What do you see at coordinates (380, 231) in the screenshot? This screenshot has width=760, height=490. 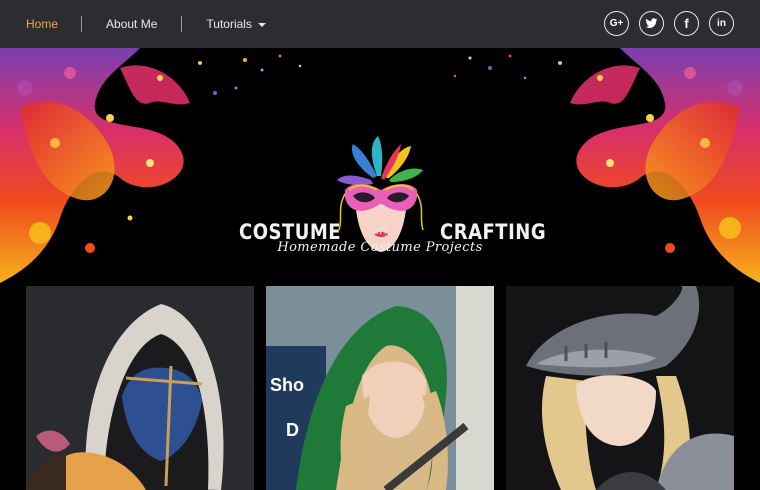 I see `logo-subtitle-diy: DIY` at bounding box center [380, 231].